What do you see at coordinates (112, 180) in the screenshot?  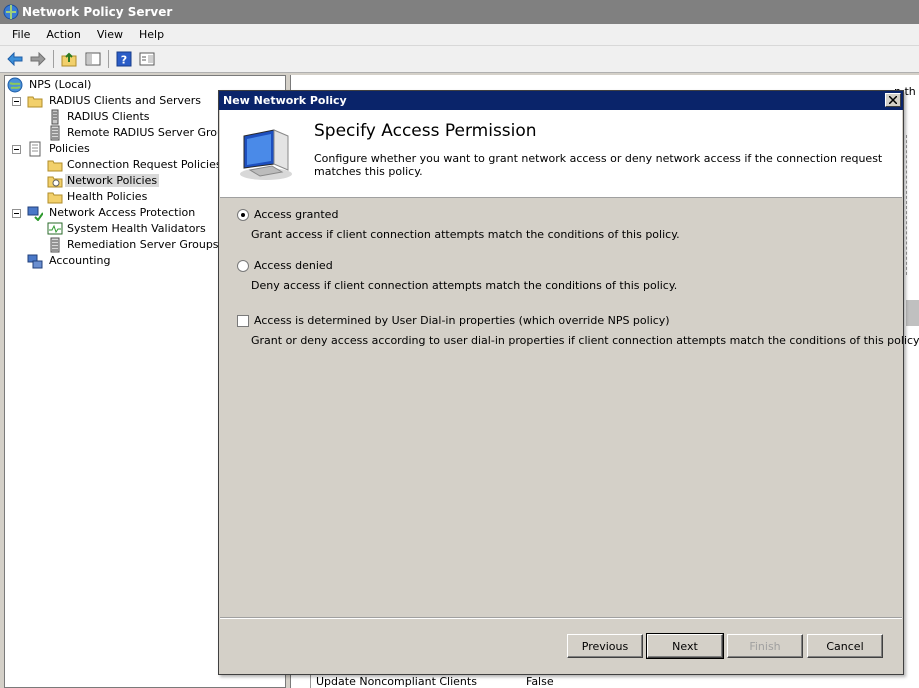 I see `tree-label-selected: Network Policies` at bounding box center [112, 180].